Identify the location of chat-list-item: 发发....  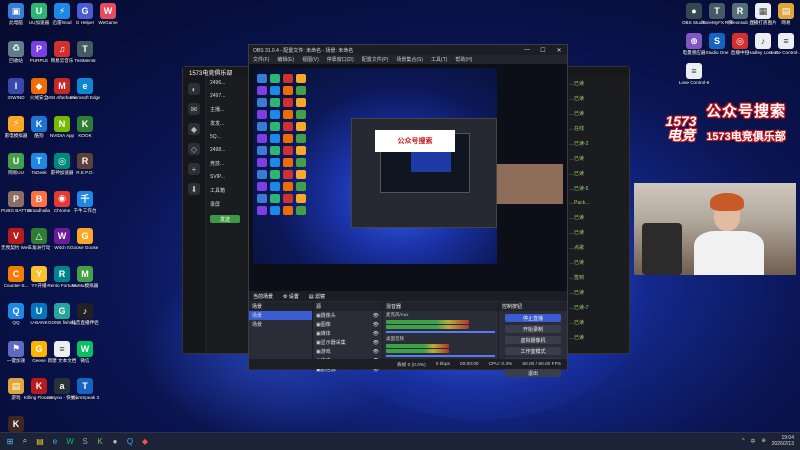
(229, 123).